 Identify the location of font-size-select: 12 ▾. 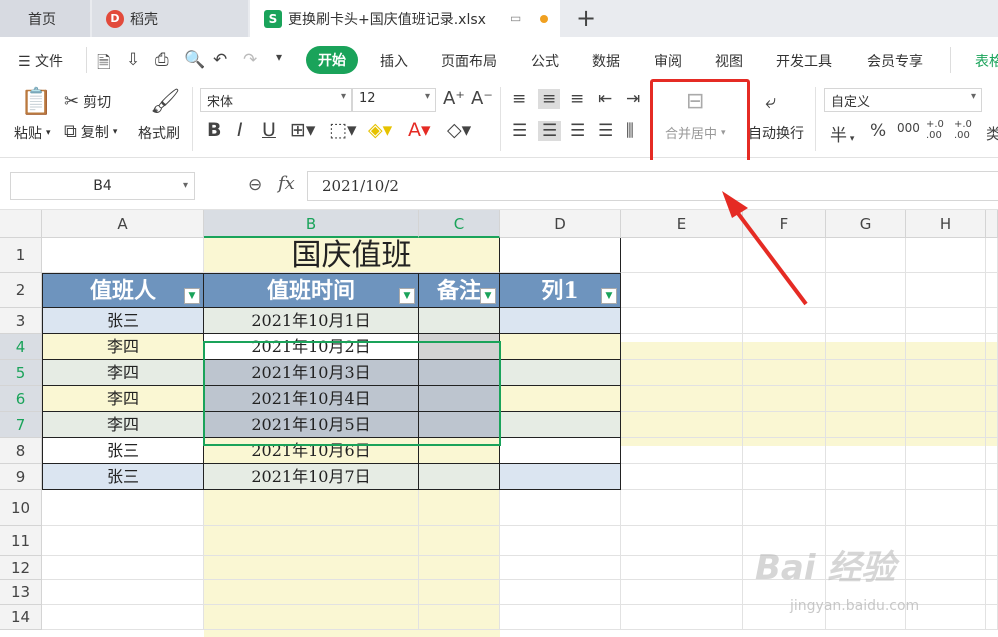
(394, 100).